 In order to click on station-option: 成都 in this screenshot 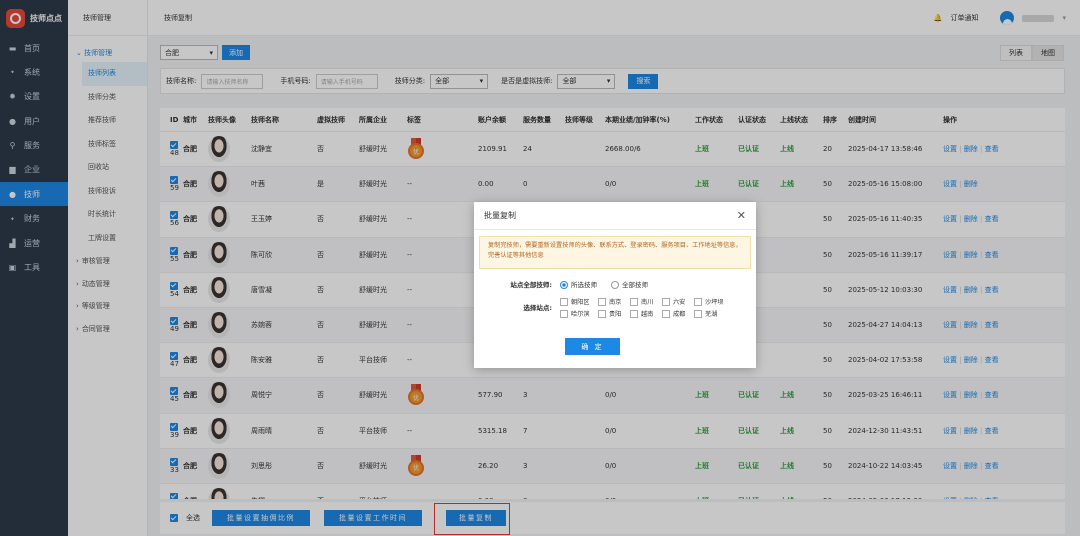, I will do `click(678, 313)`.